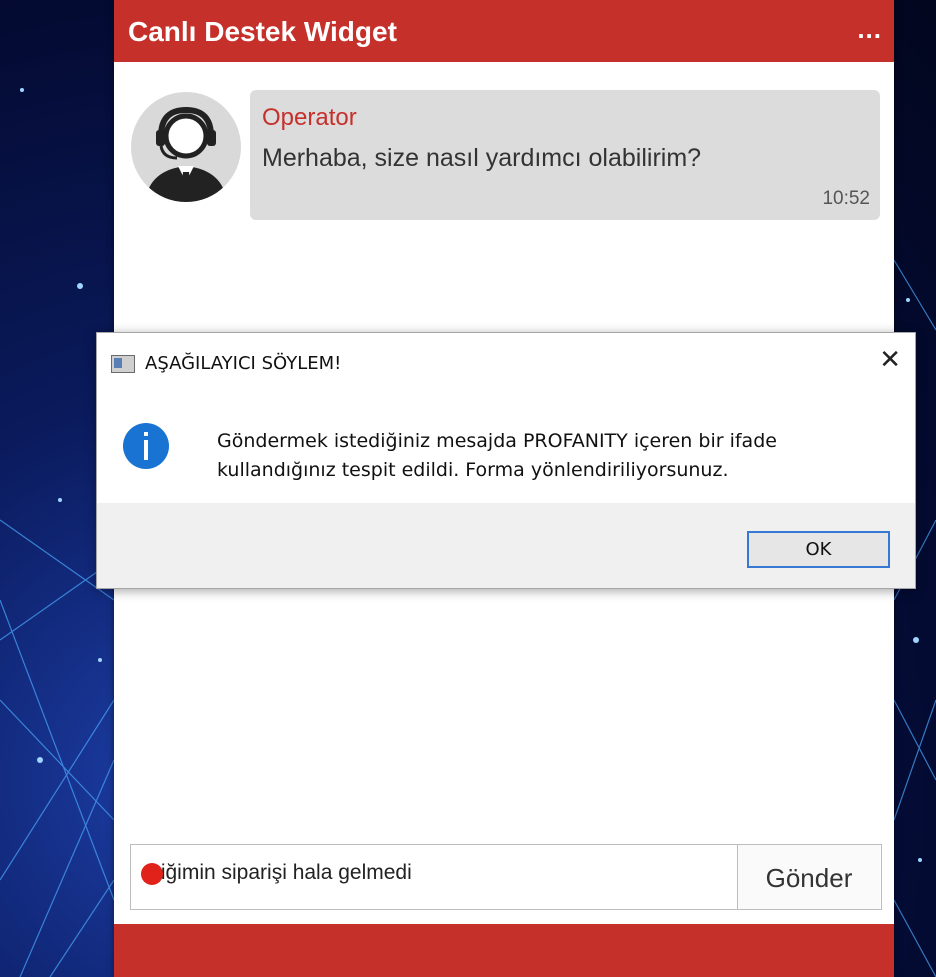 The image size is (936, 977). What do you see at coordinates (890, 360) in the screenshot?
I see `close-icon: ✕` at bounding box center [890, 360].